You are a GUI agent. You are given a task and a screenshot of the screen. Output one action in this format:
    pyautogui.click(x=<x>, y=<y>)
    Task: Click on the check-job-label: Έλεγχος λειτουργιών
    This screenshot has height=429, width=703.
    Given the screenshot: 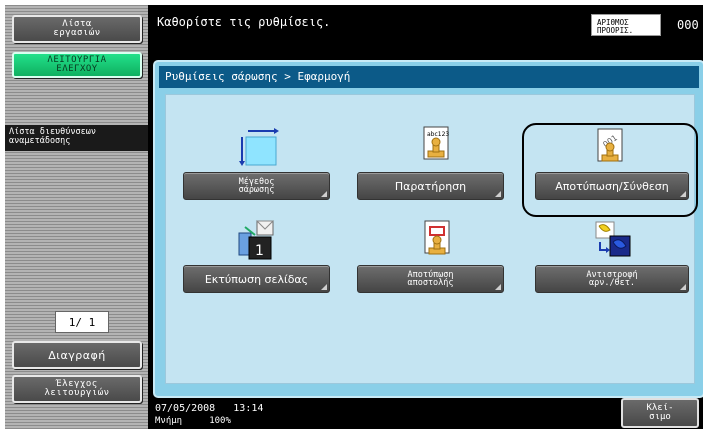 What is the action you would take?
    pyautogui.click(x=77, y=388)
    